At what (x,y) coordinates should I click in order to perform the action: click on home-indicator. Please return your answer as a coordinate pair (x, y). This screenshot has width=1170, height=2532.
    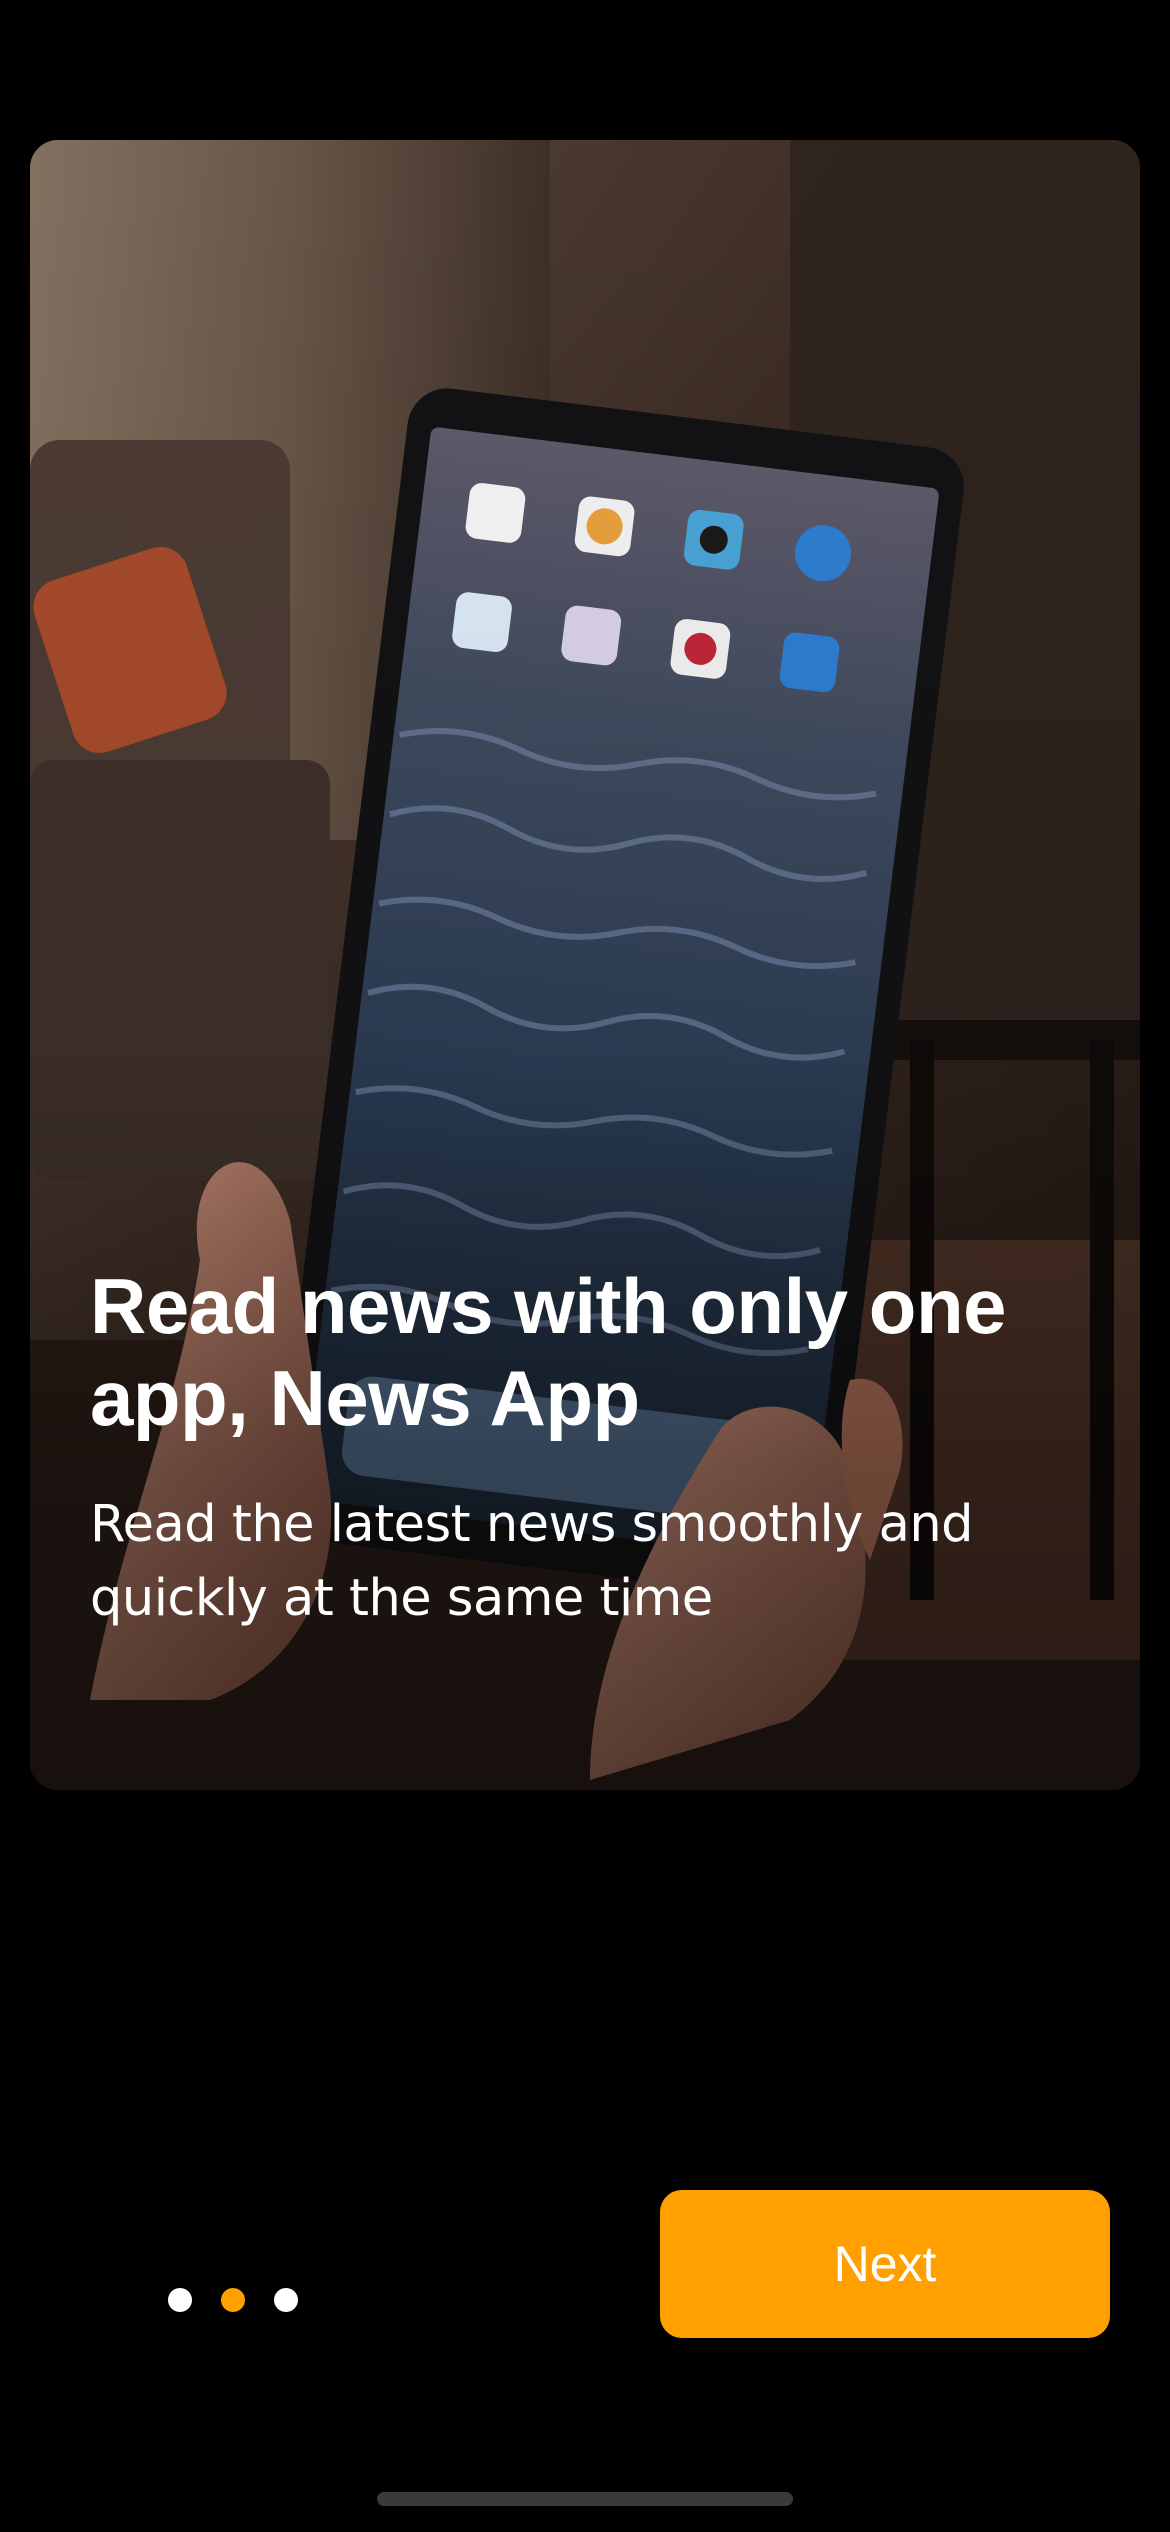
    Looking at the image, I should click on (585, 2499).